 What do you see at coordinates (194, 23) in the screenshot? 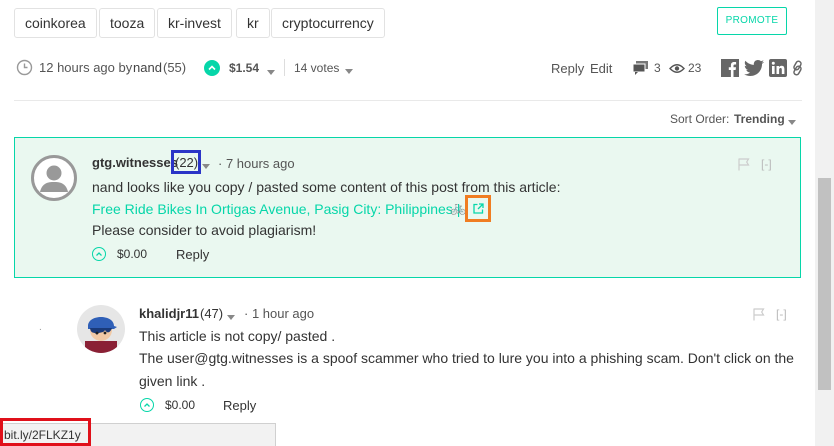
I see `tag-kr-invest: kr-invest` at bounding box center [194, 23].